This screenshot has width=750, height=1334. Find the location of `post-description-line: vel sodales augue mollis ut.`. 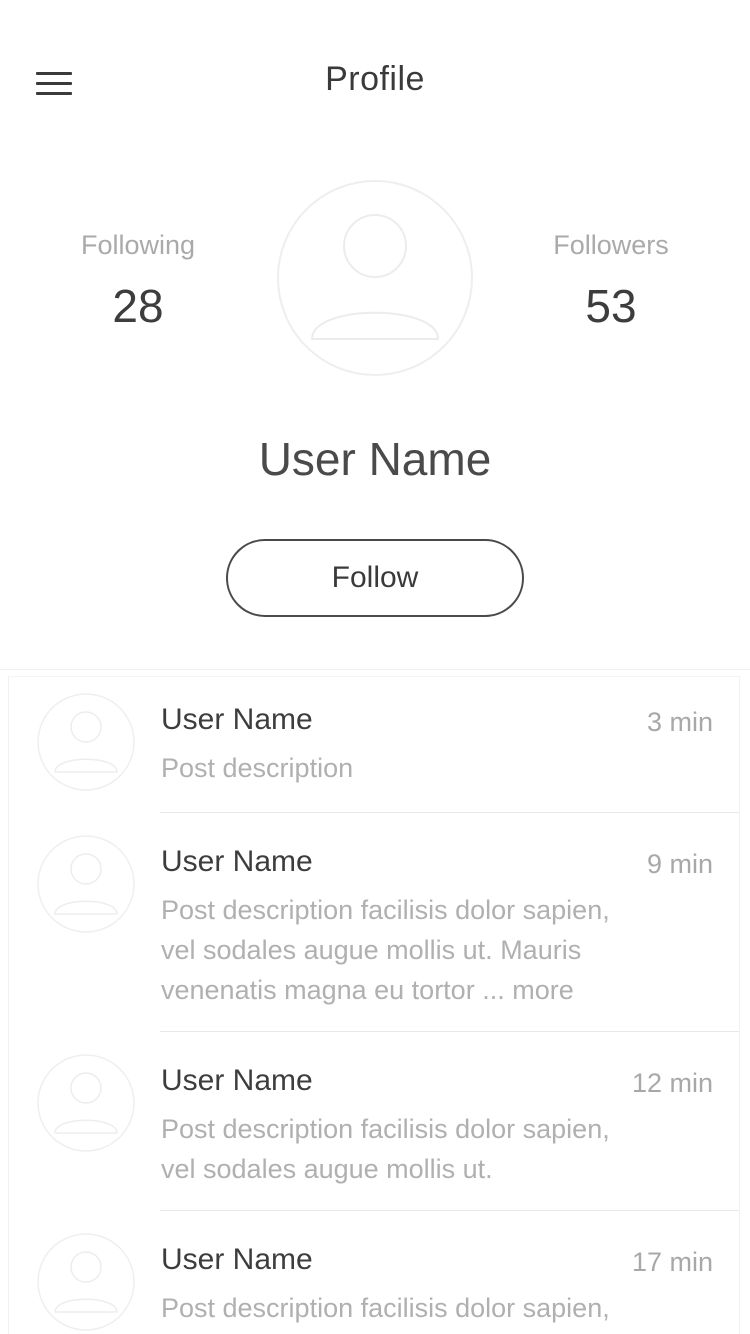

post-description-line: vel sodales augue mollis ut. is located at coordinates (327, 1169).